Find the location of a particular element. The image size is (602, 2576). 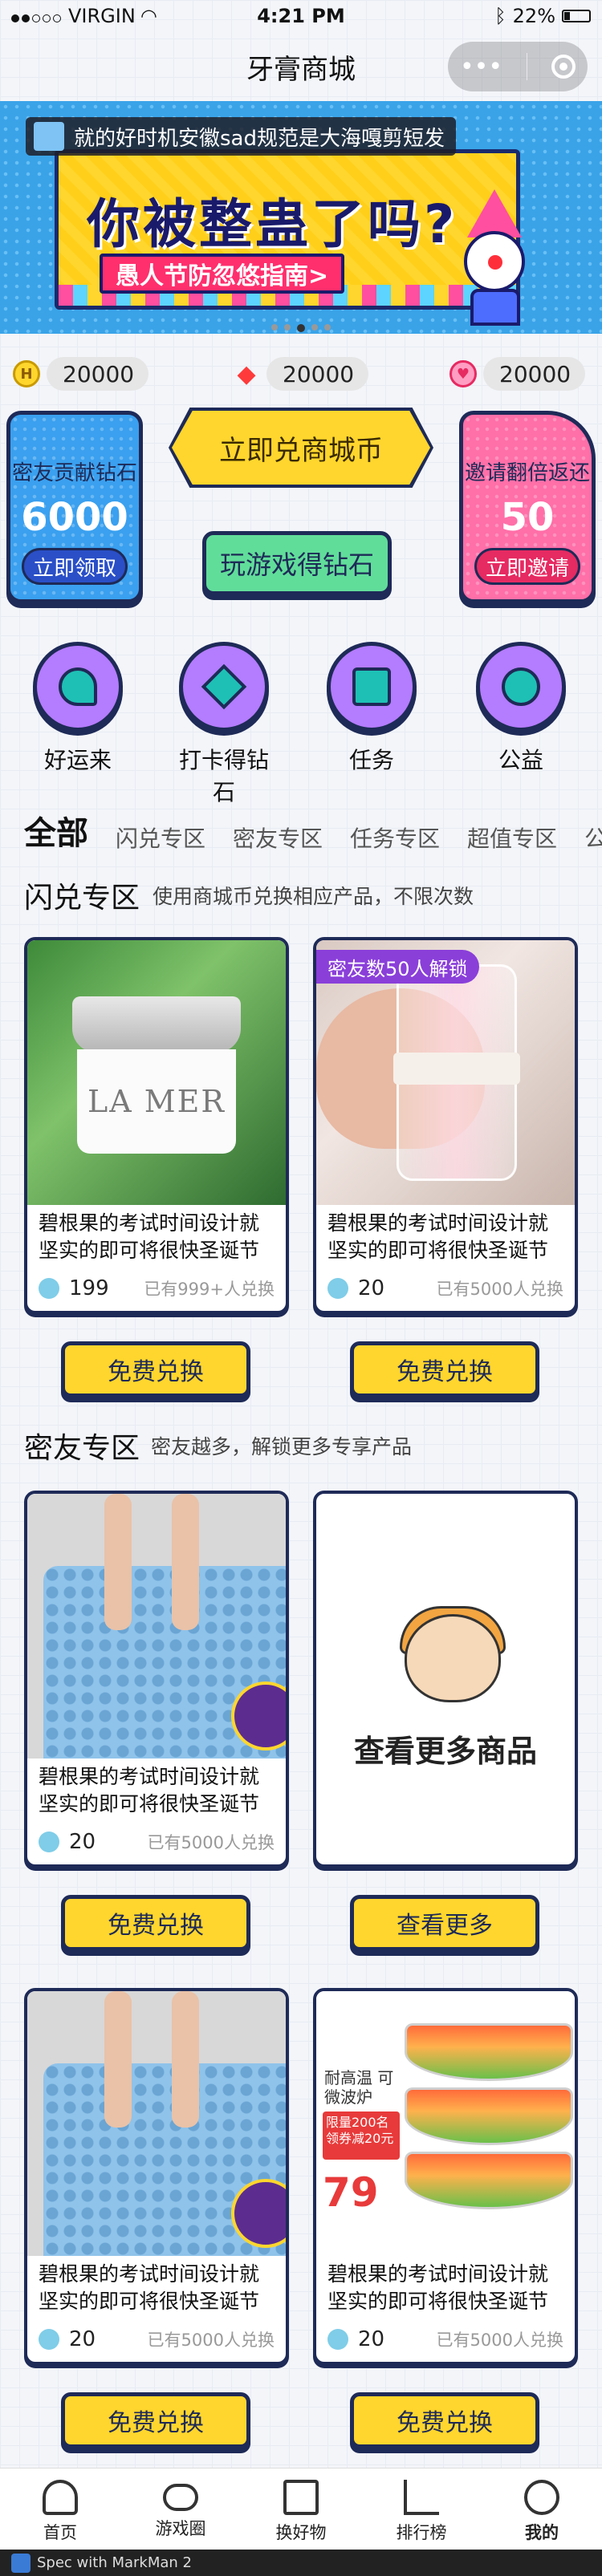

heart-icon: ♥ is located at coordinates (463, 373).